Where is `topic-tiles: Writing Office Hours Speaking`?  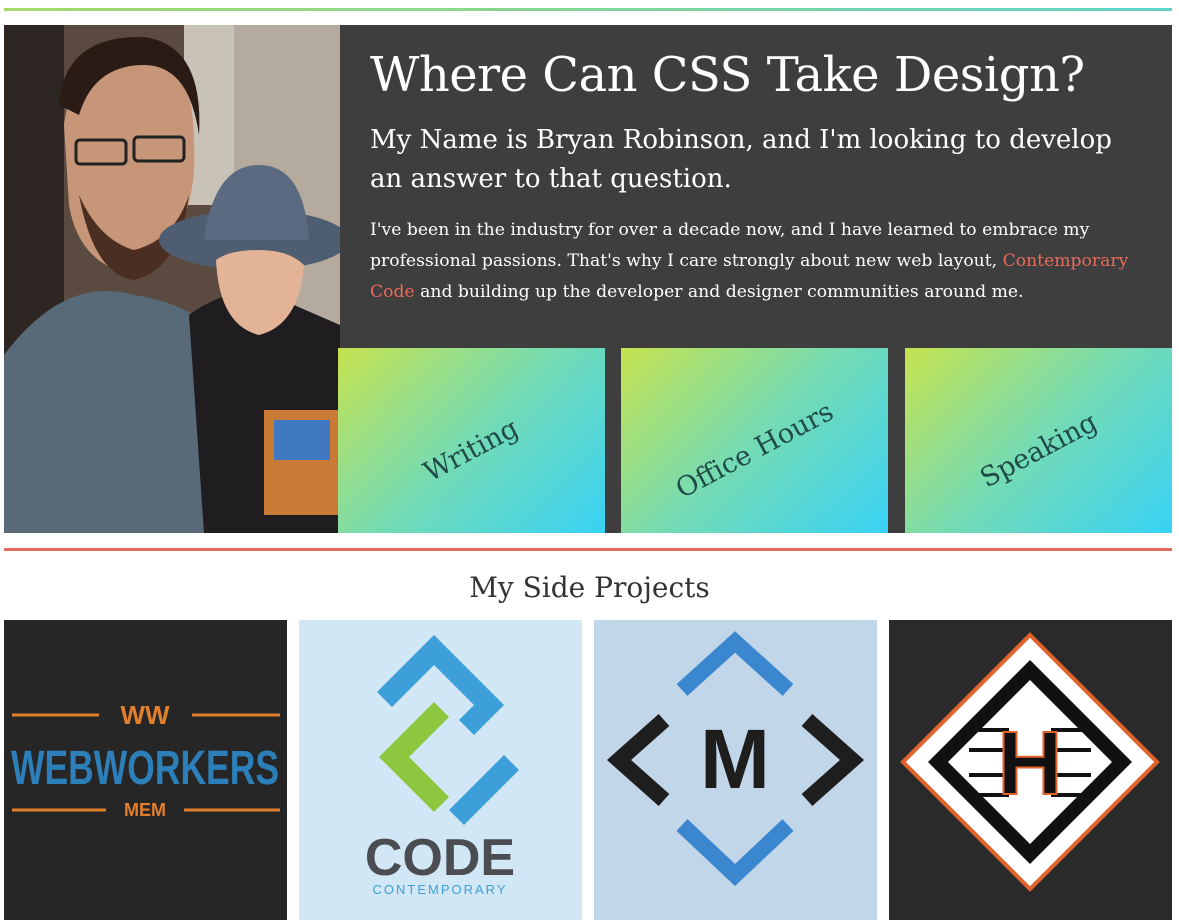 topic-tiles: Writing Office Hours Speaking is located at coordinates (755, 440).